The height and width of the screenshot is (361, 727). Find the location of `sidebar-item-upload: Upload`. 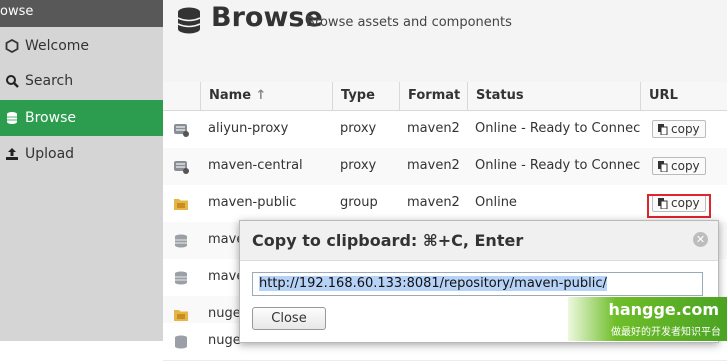

sidebar-item-upload: Upload is located at coordinates (81, 154).